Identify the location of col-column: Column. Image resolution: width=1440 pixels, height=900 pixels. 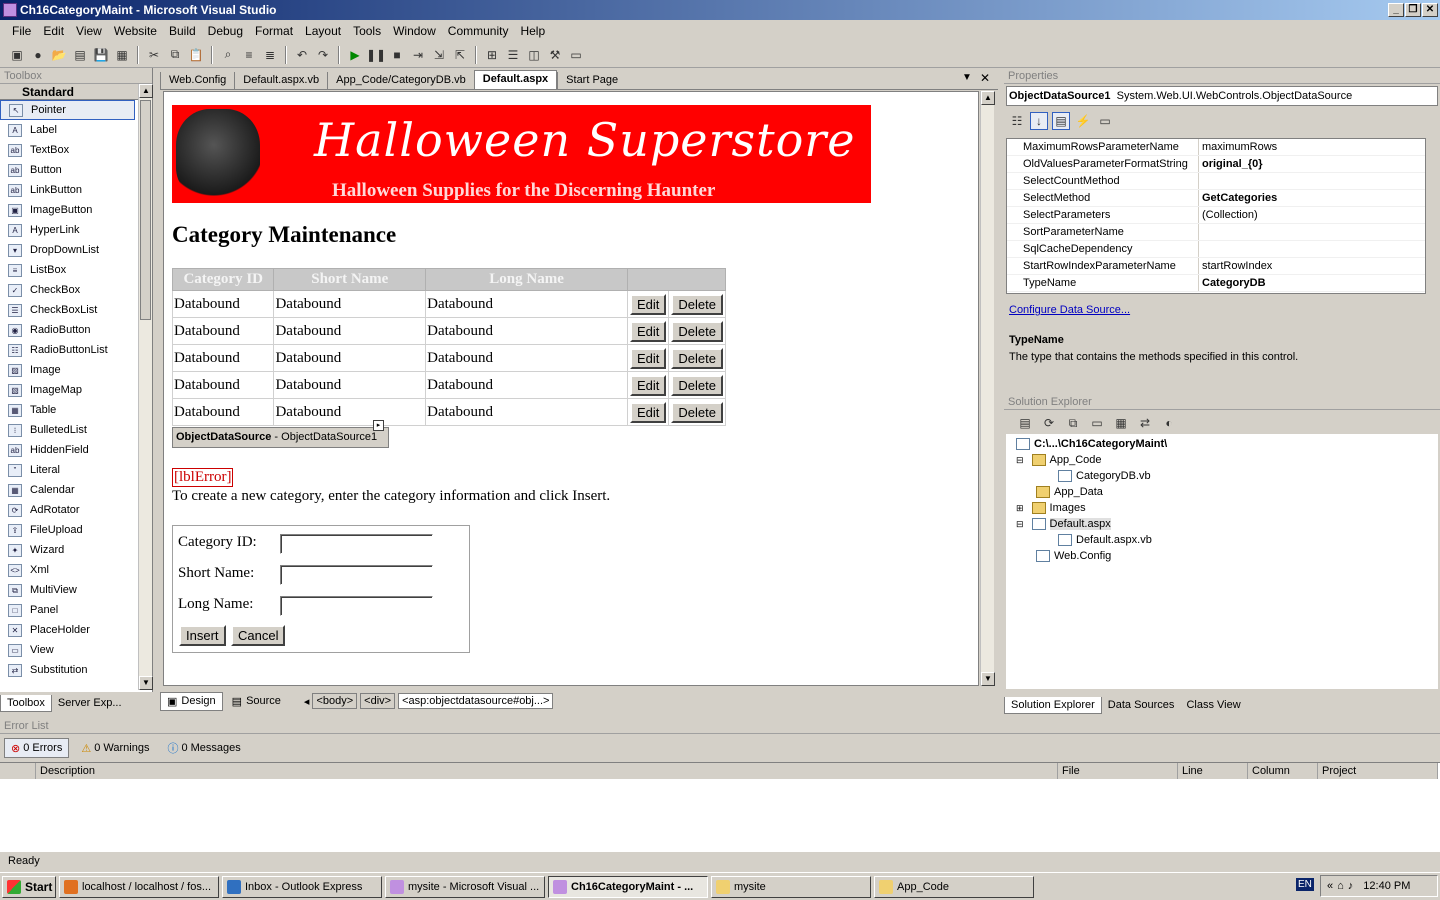
(1283, 771).